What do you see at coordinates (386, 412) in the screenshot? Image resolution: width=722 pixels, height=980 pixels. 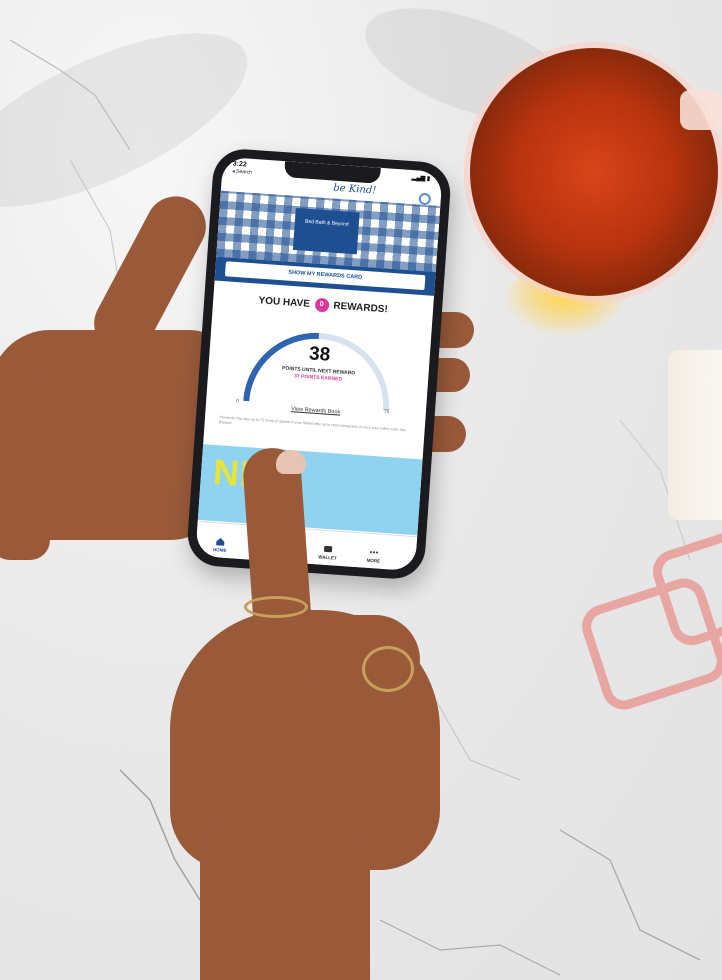 I see `gauge-max-label: 75` at bounding box center [386, 412].